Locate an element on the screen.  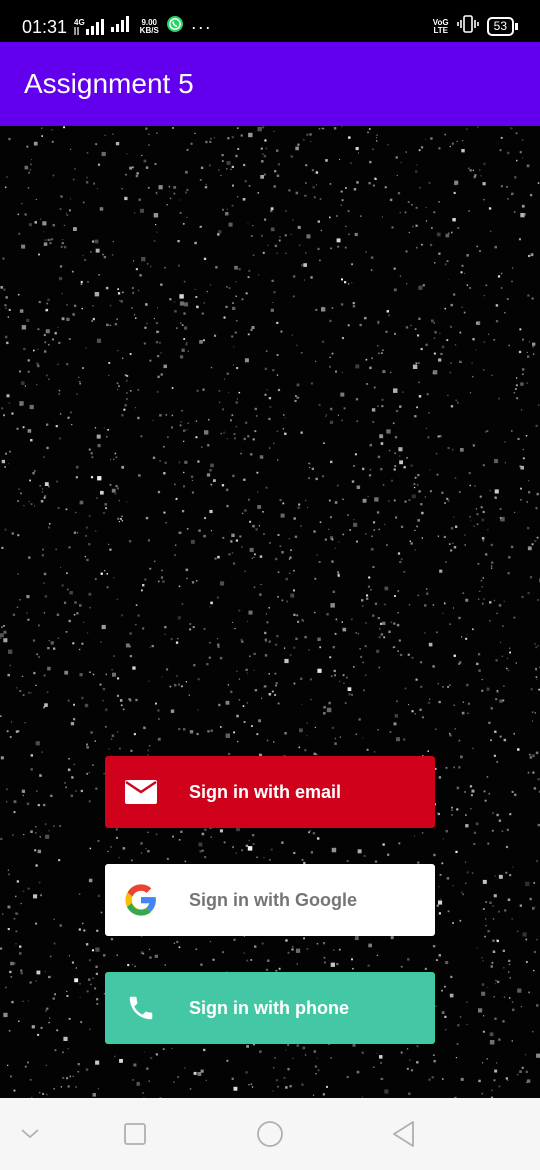
sign-in-google-label: Sign in with Google is located at coordinates (273, 900).